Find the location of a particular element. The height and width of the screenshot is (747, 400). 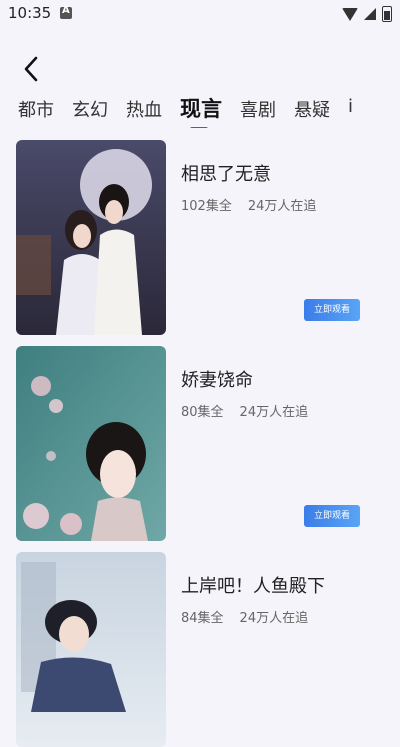

episode-count: 102集全 is located at coordinates (206, 206).